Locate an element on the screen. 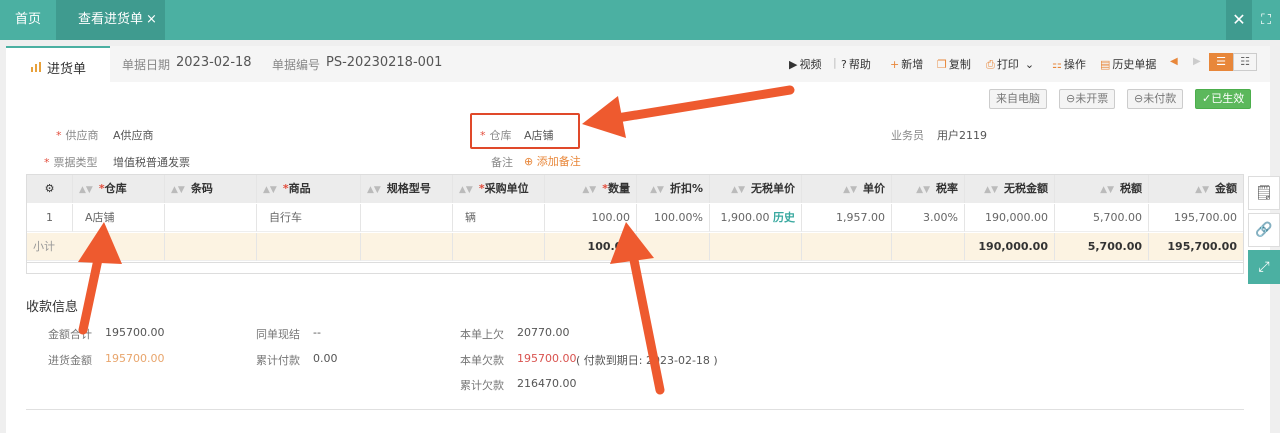 This screenshot has height=433, width=1280. cell-unit: 辆 is located at coordinates (499, 218).